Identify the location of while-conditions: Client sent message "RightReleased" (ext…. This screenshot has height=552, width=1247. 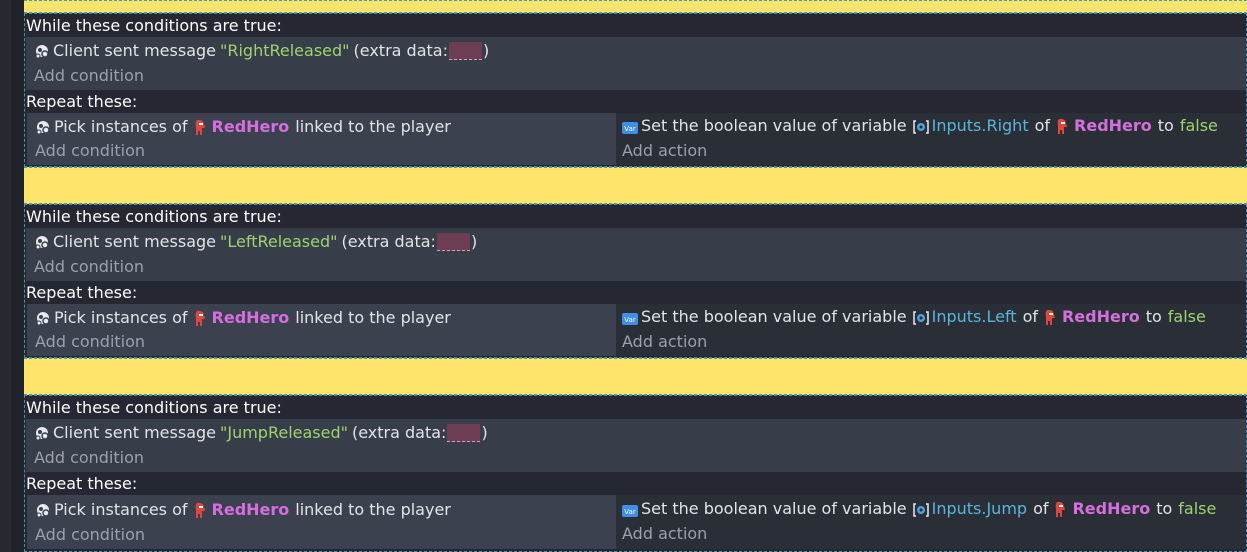
(636, 63).